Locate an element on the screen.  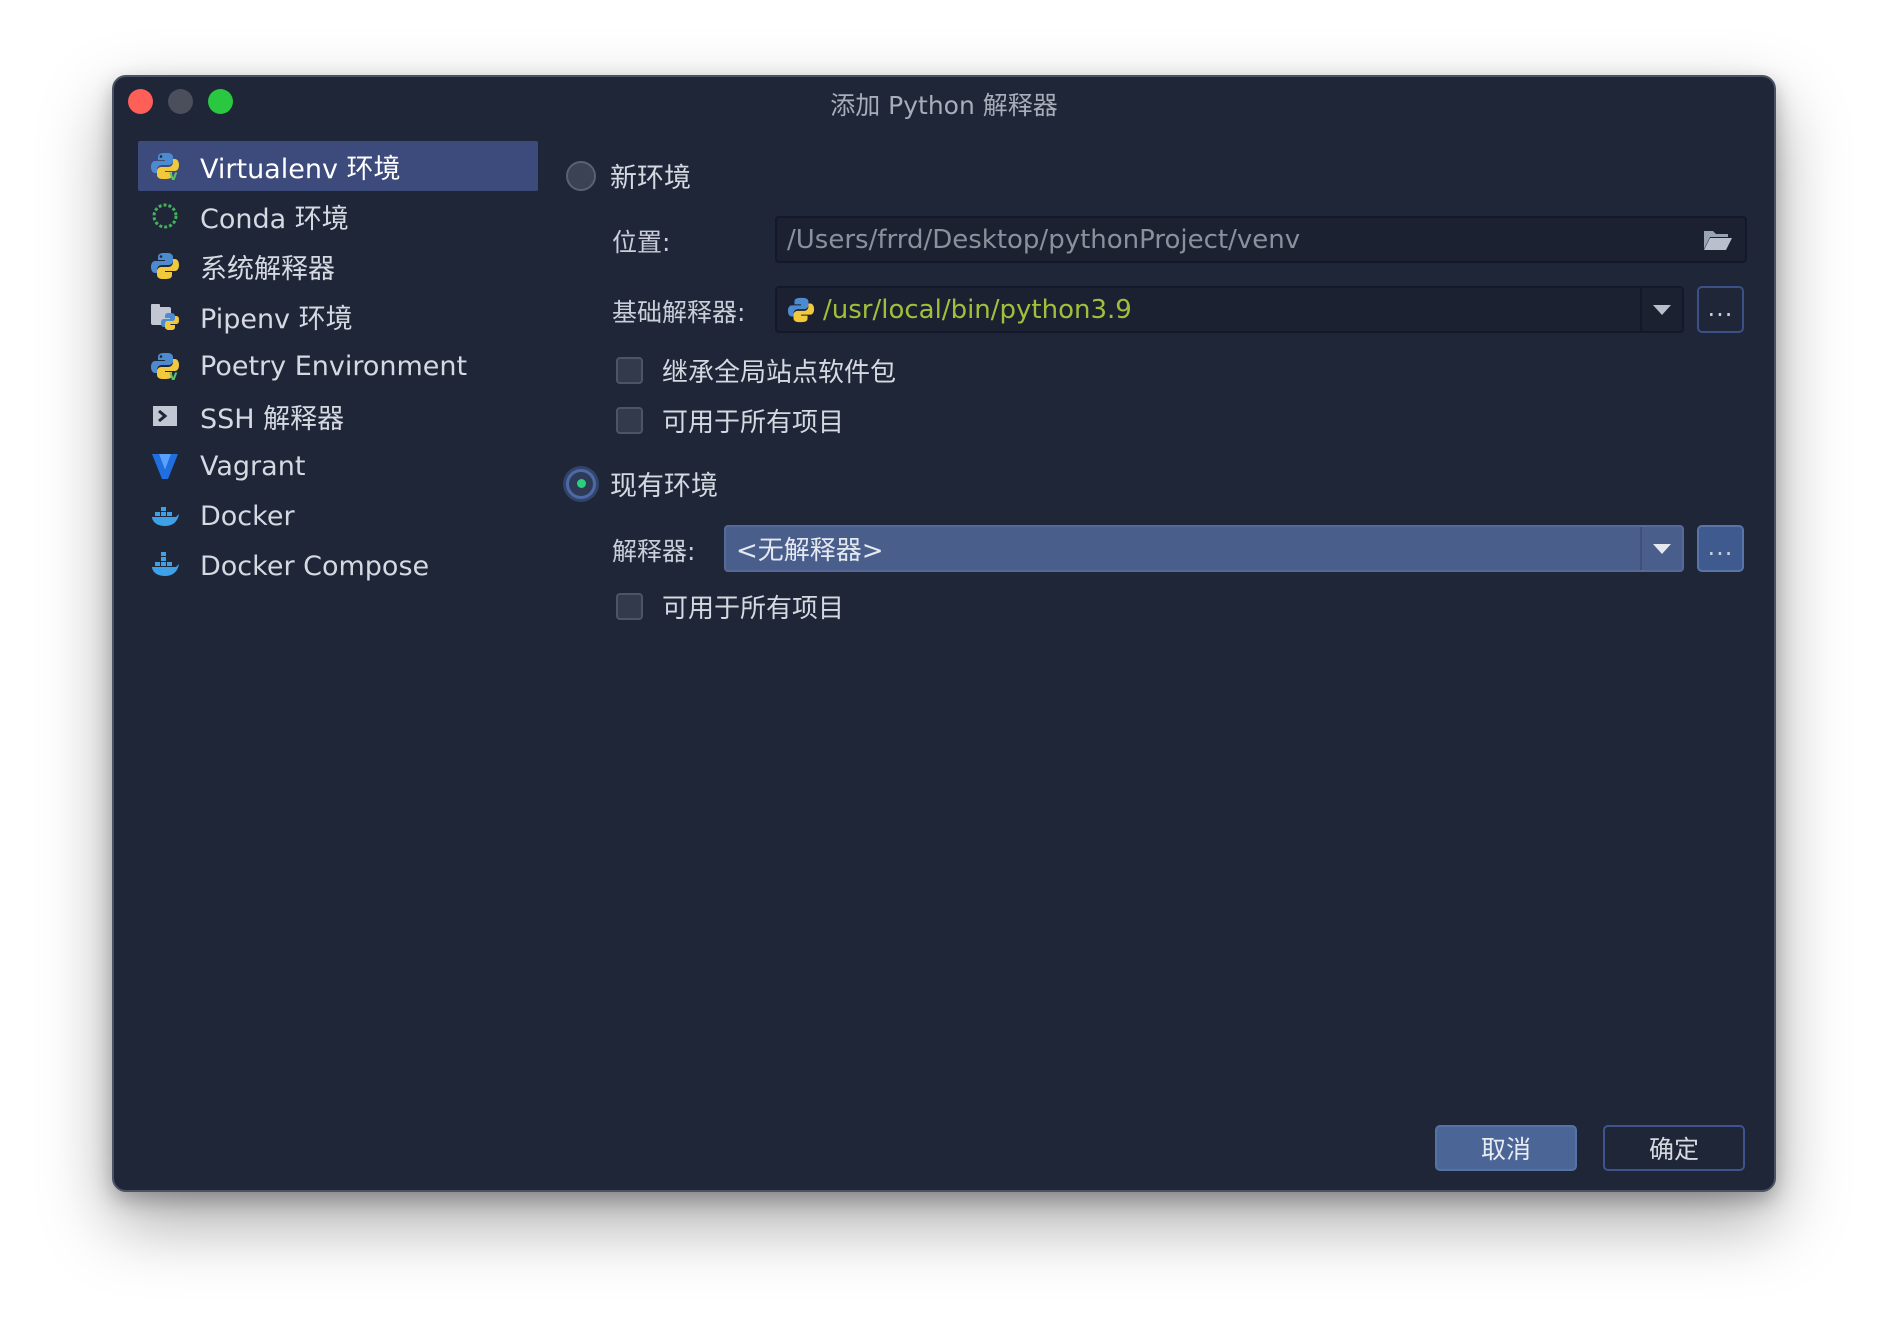
existing-environment-radio is located at coordinates (581, 483).